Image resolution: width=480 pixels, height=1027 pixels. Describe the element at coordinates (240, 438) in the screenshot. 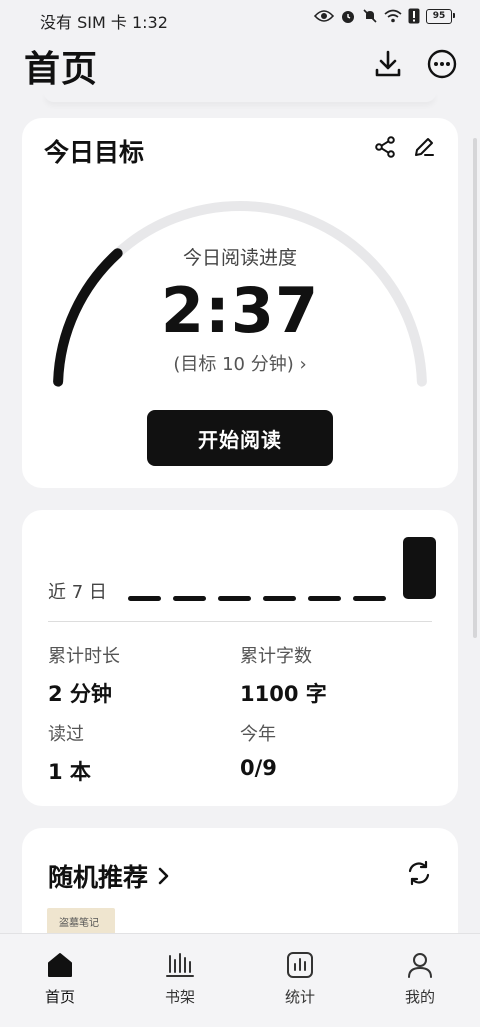

I see `start-reading-button: 开始阅读` at that location.